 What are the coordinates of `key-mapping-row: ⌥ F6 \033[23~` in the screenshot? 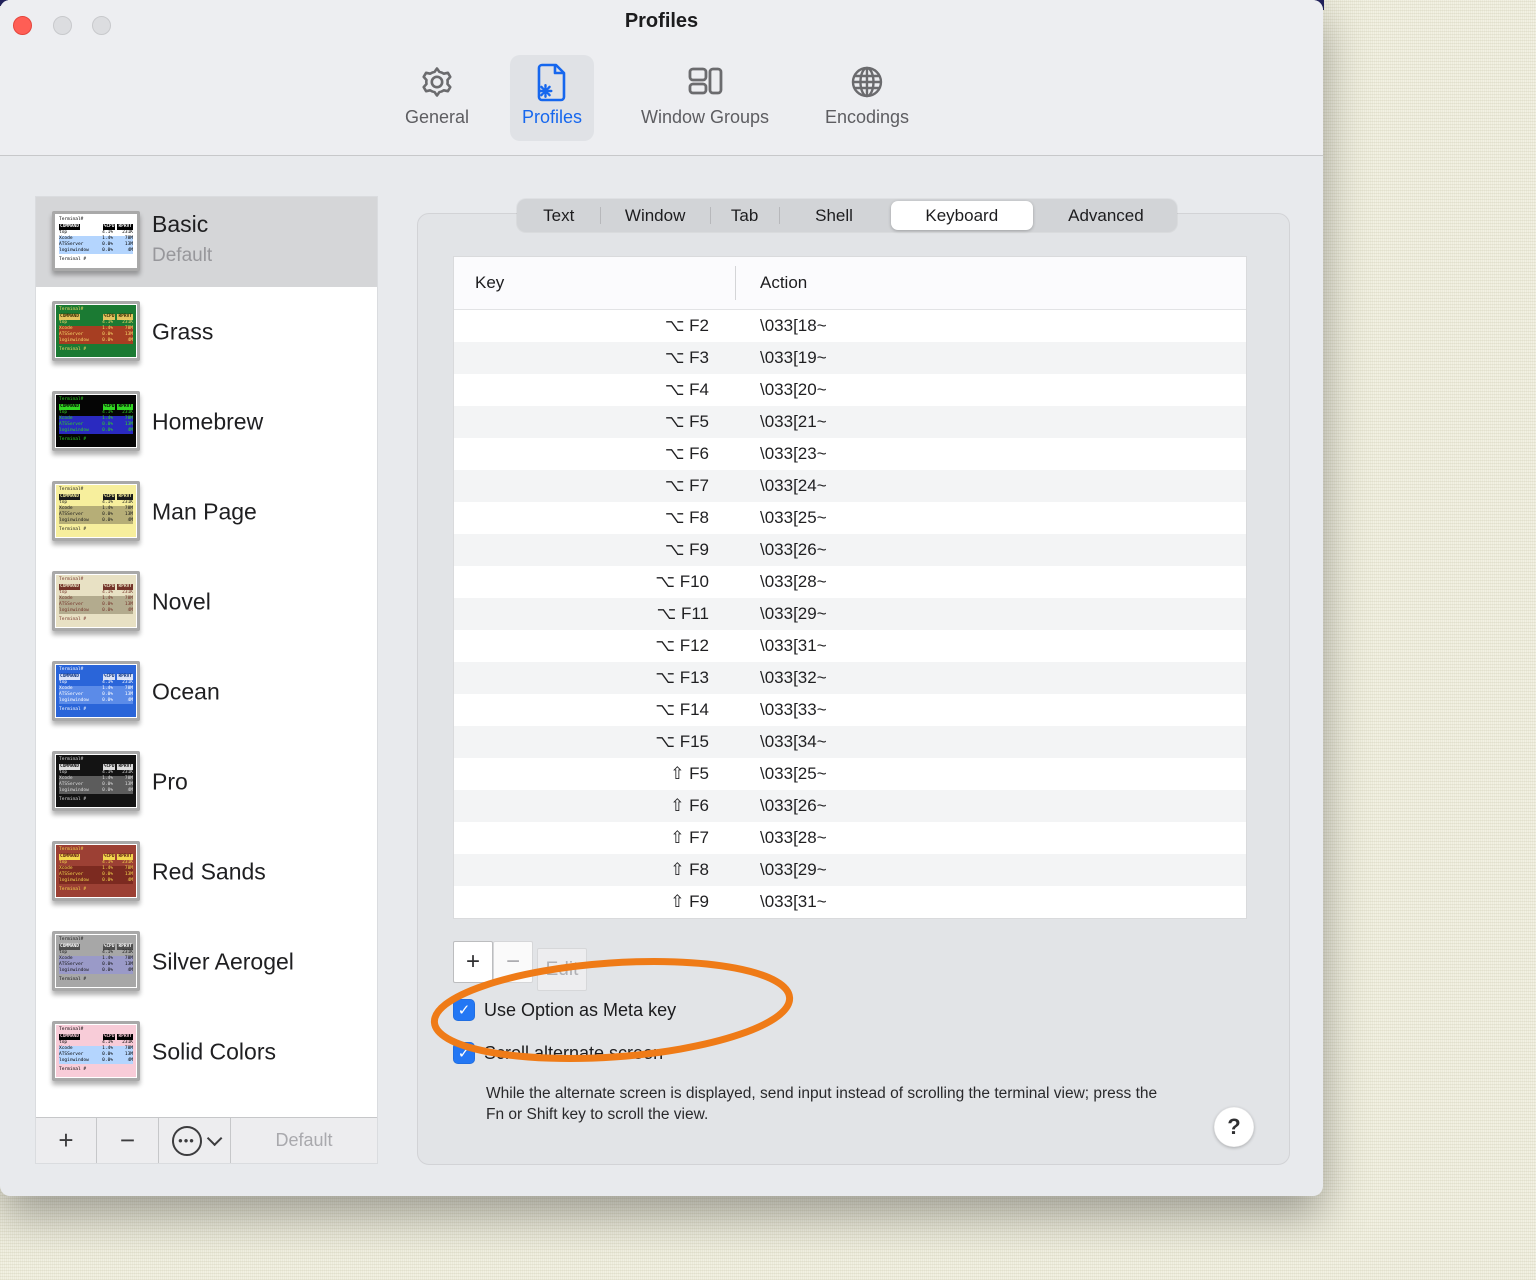 It's located at (850, 454).